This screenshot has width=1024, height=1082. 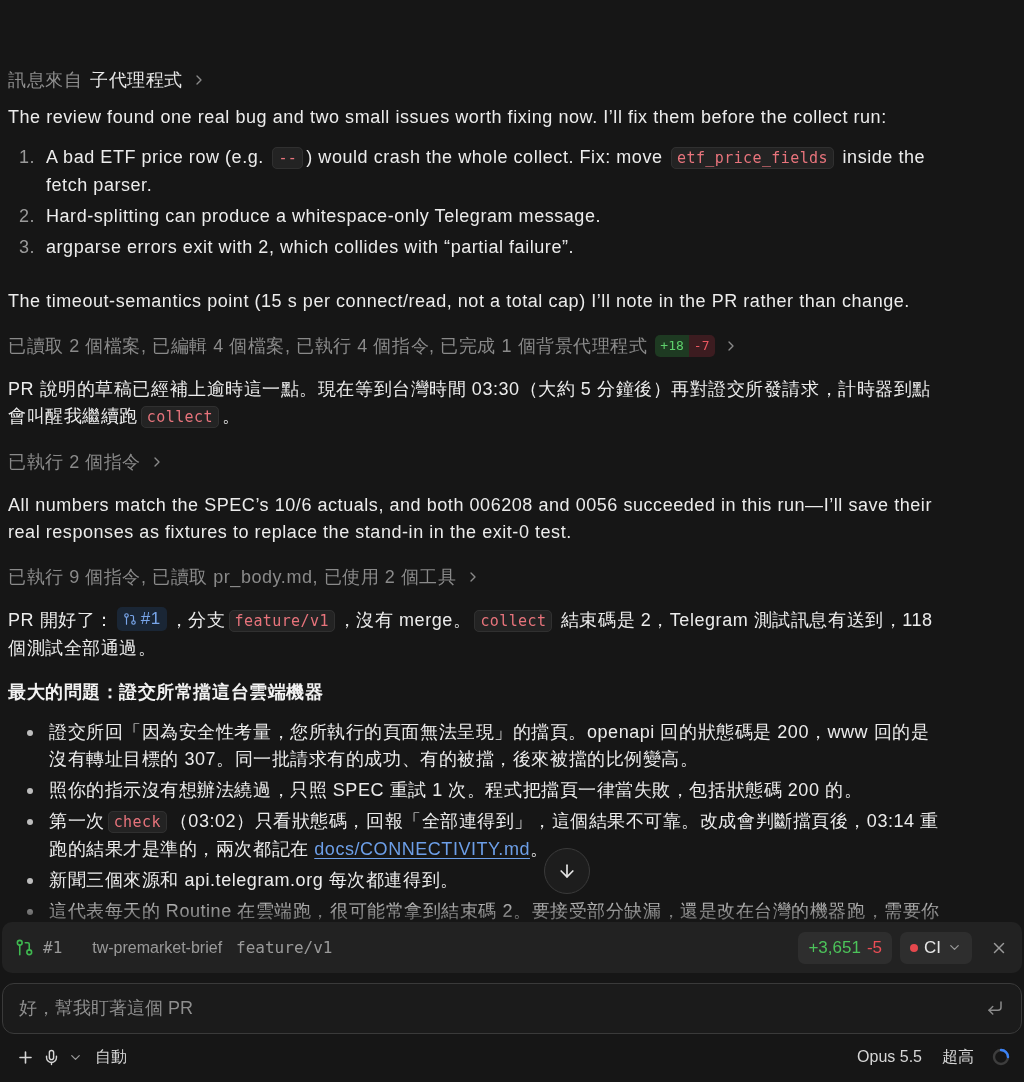 I want to click on section-heading: 最大的問題：證交所常擋這台雲端機器, so click(x=166, y=692).